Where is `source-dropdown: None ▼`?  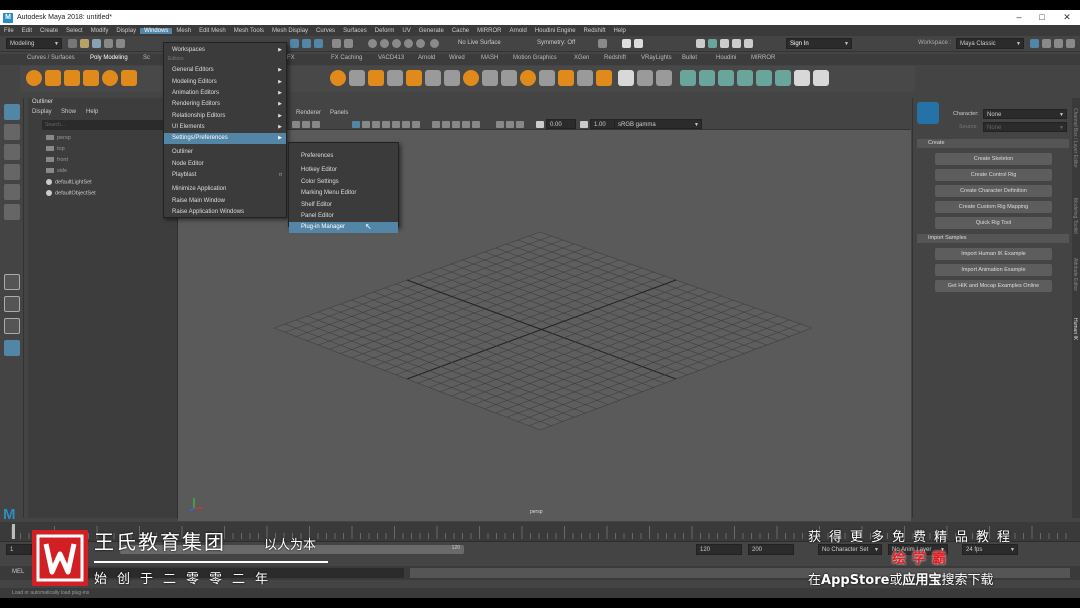
source-dropdown: None ▼ is located at coordinates (1025, 127).